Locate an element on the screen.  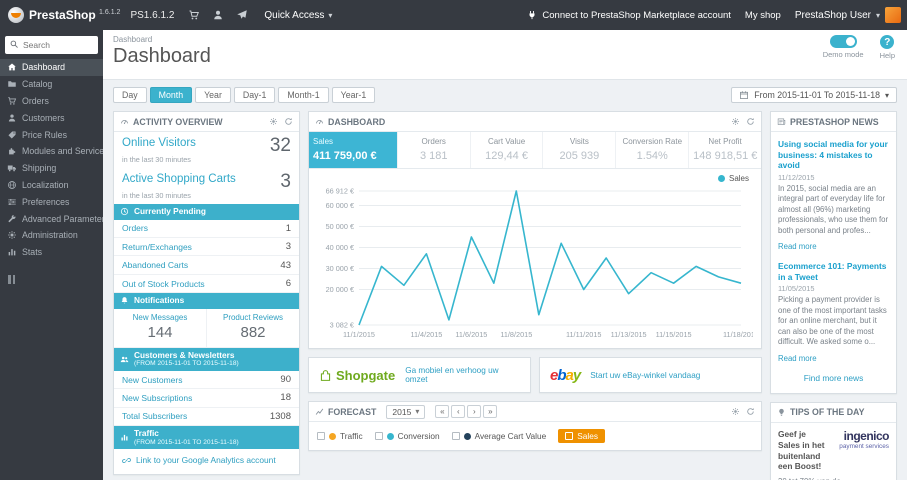
forecast-last-button: » is located at coordinates (490, 411).